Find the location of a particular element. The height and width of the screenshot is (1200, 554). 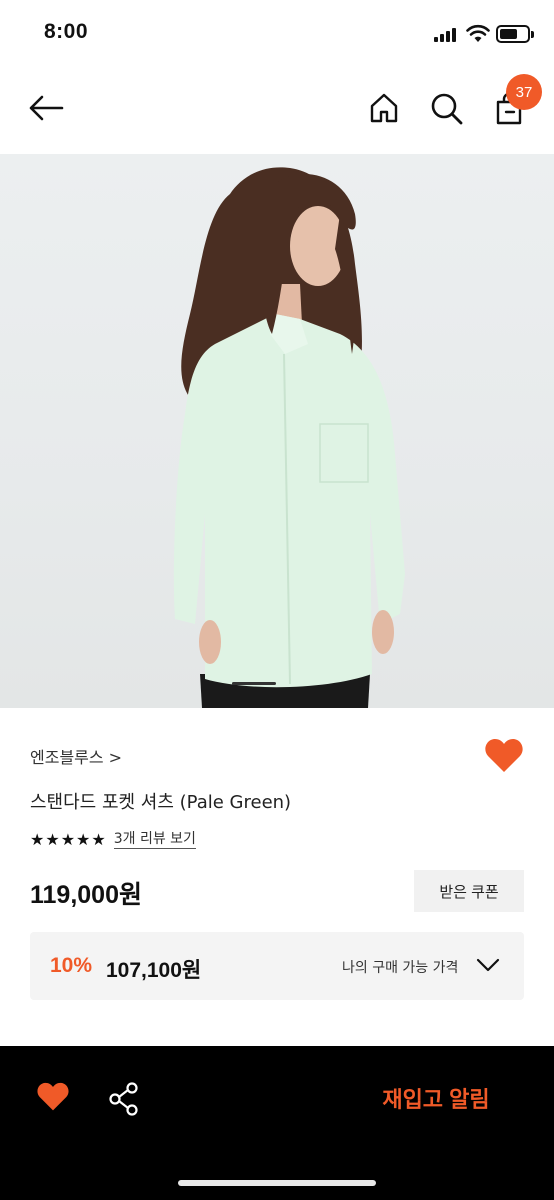

search-icon is located at coordinates (447, 109).